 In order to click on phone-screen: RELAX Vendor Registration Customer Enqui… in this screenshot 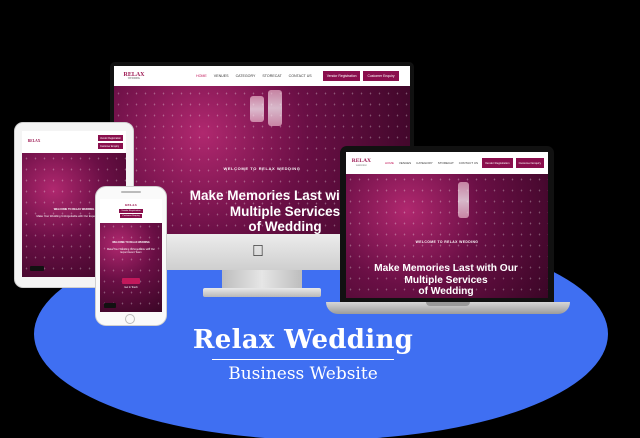, I will do `click(131, 255)`.